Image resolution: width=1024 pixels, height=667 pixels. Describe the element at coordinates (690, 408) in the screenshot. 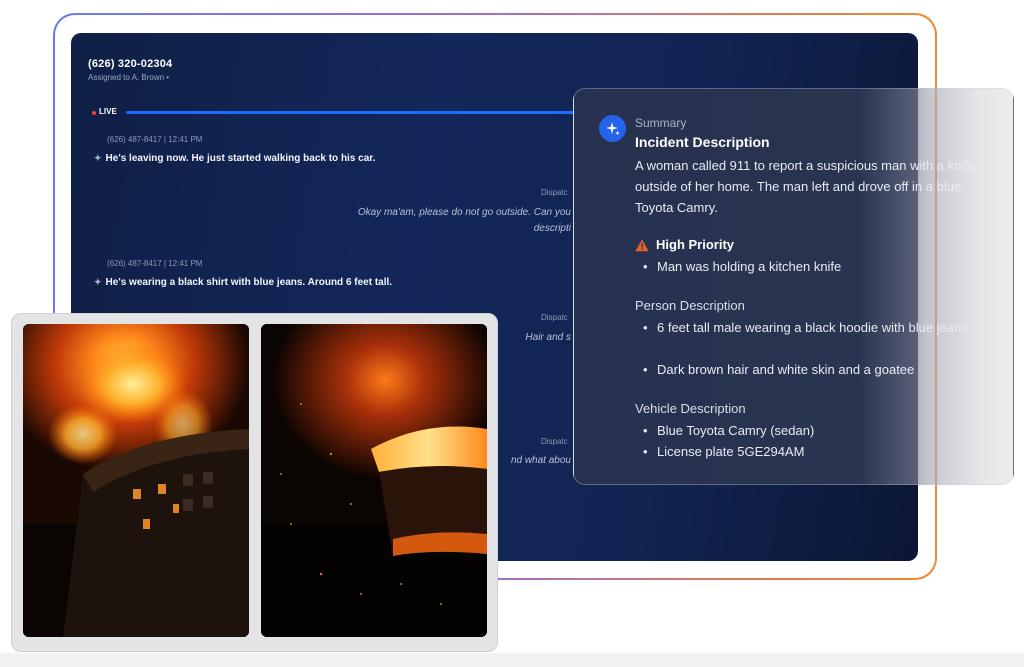

I see `vehicle-heading: Vehicle Description` at that location.